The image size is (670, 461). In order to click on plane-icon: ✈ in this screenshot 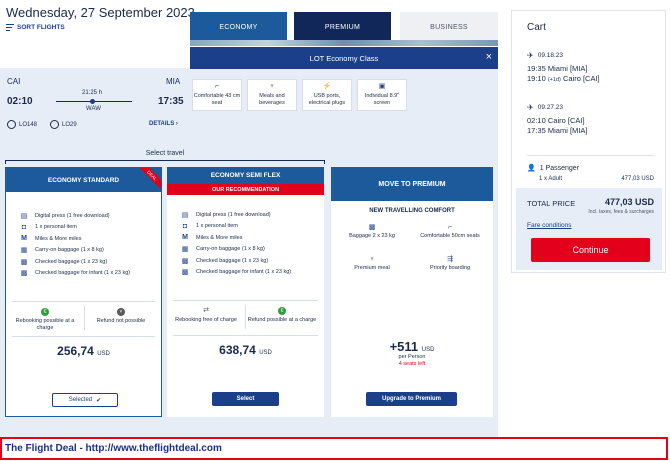, I will do `click(530, 55)`.